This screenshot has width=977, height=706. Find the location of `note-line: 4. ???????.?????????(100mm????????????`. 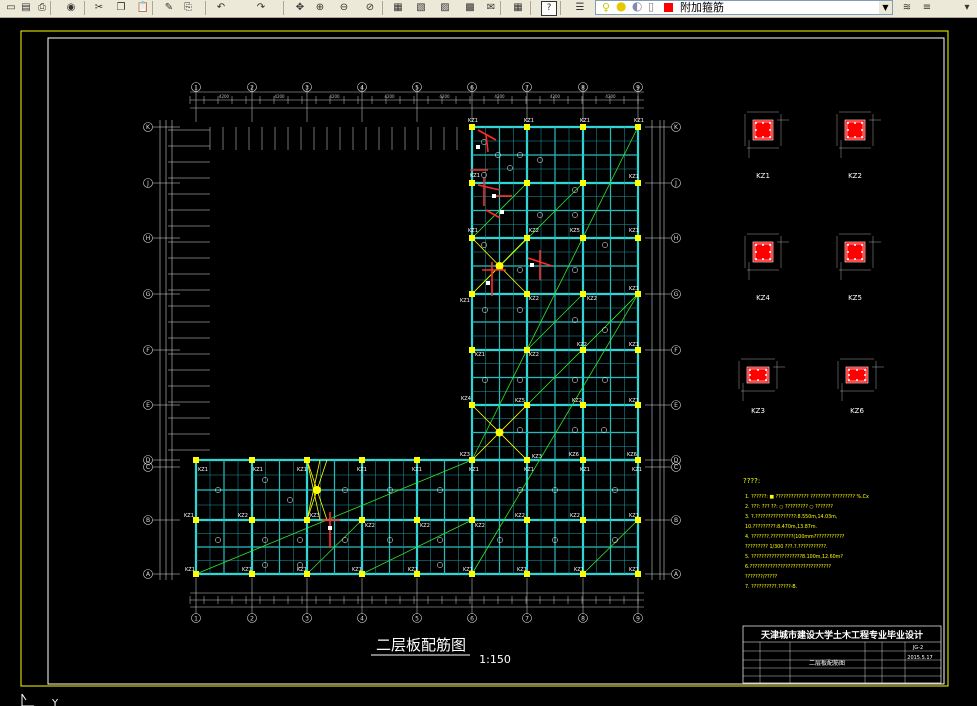

note-line: 4. ???????.?????????(100mm???????????? is located at coordinates (795, 537).